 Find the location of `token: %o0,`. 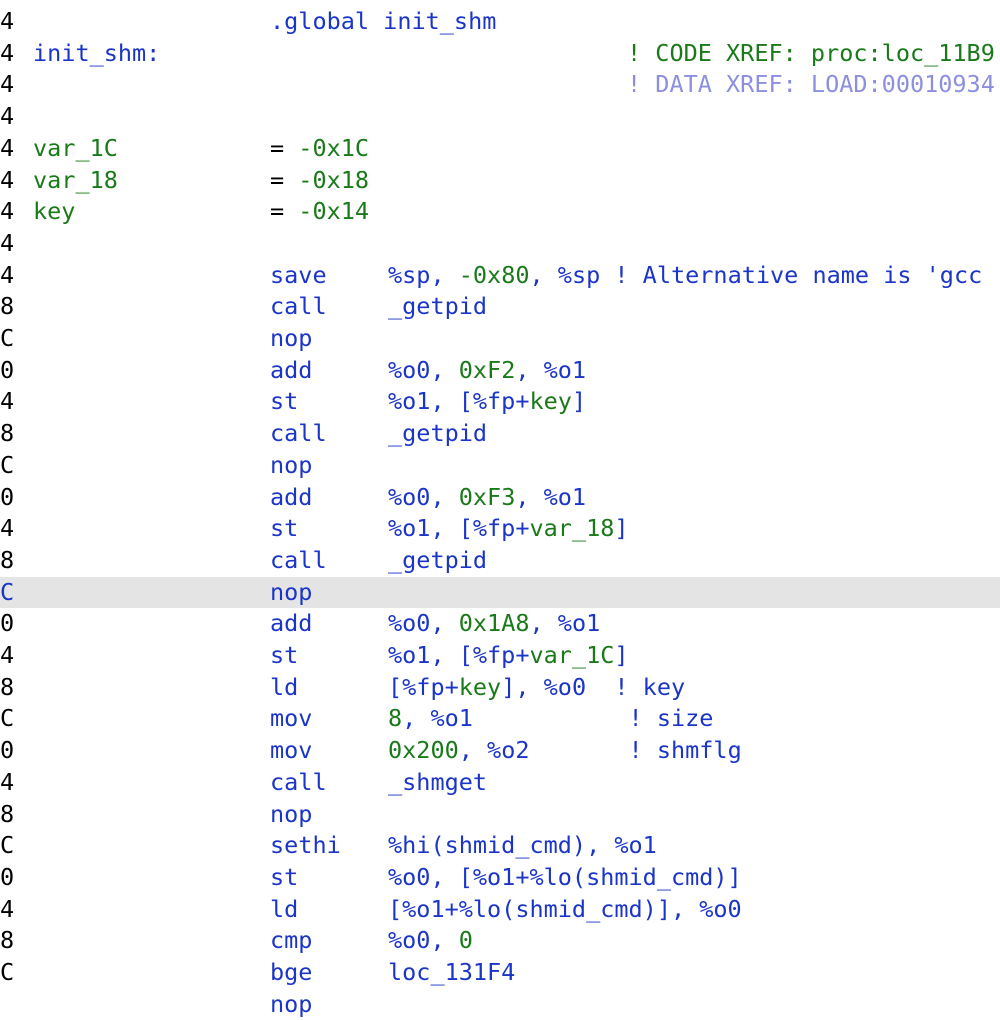

token: %o0, is located at coordinates (423, 623).